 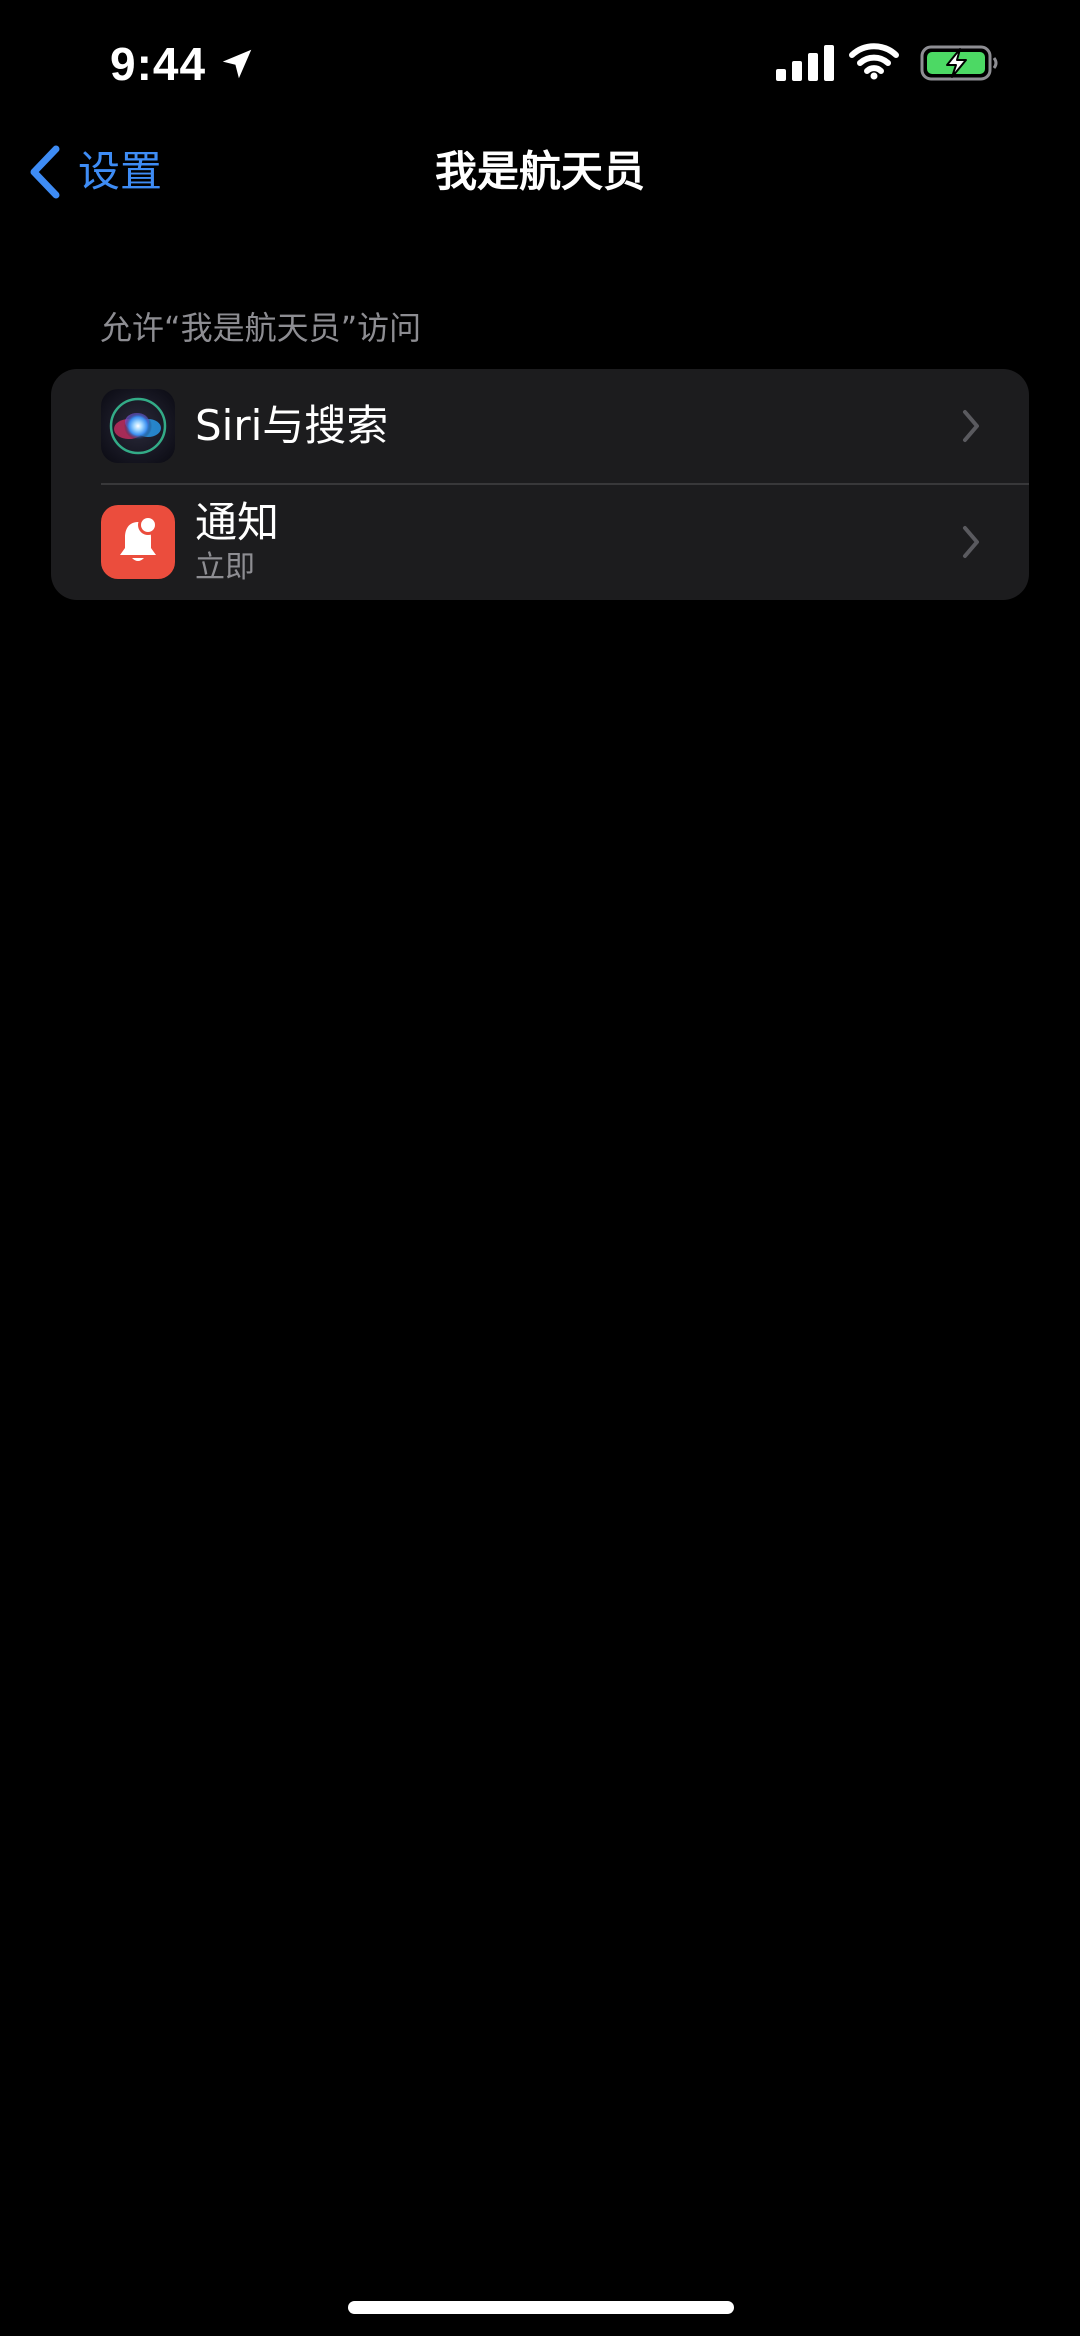 I want to click on notifications-icon, so click(x=138, y=542).